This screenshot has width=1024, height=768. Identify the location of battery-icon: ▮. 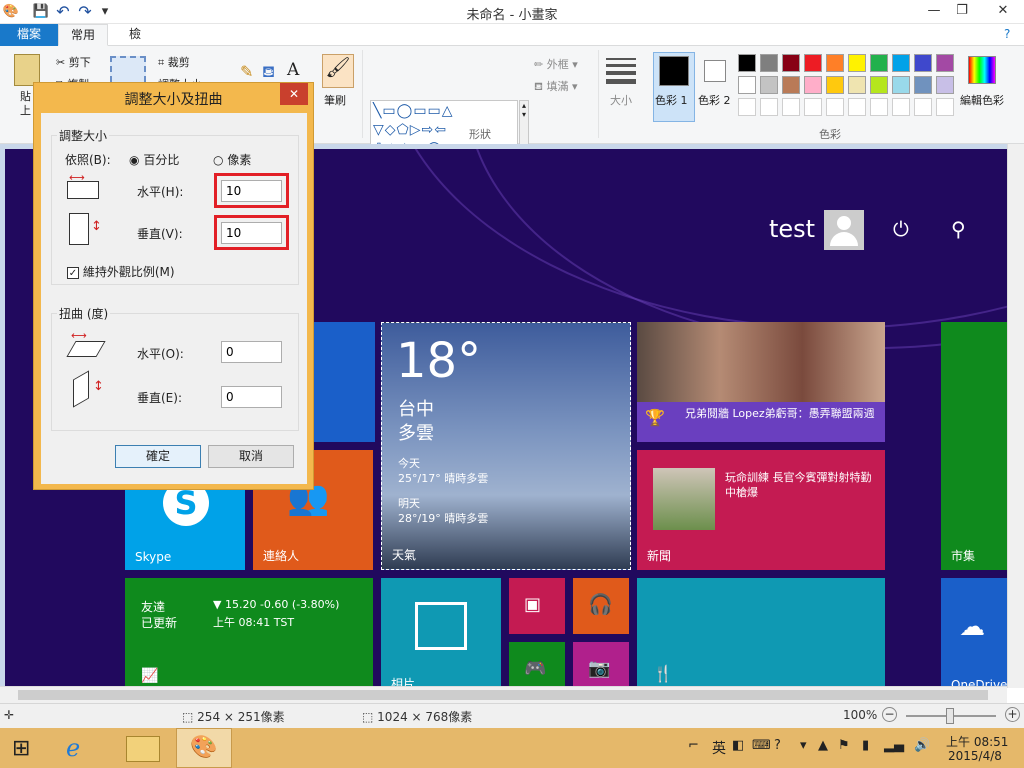
(865, 745).